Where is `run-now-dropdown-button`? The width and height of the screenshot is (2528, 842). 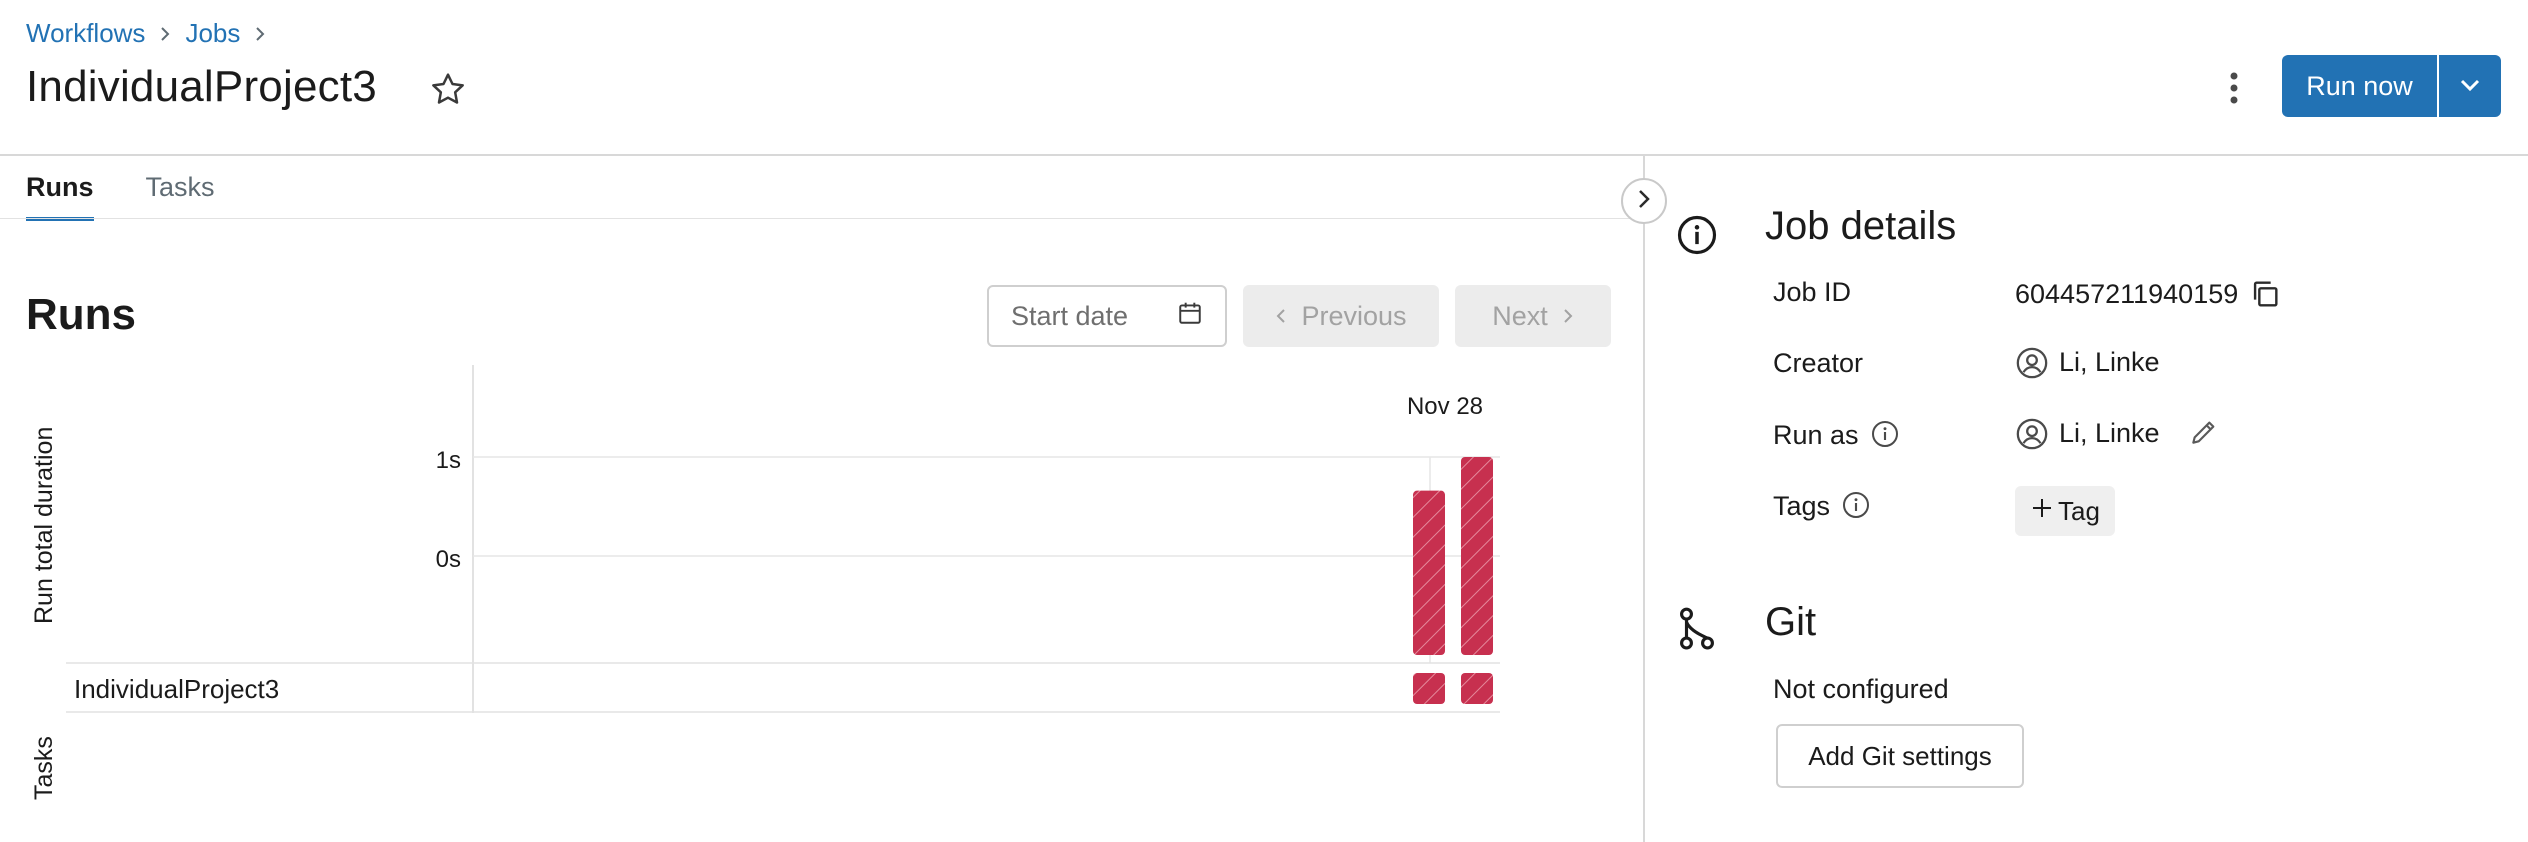
run-now-dropdown-button is located at coordinates (2469, 86).